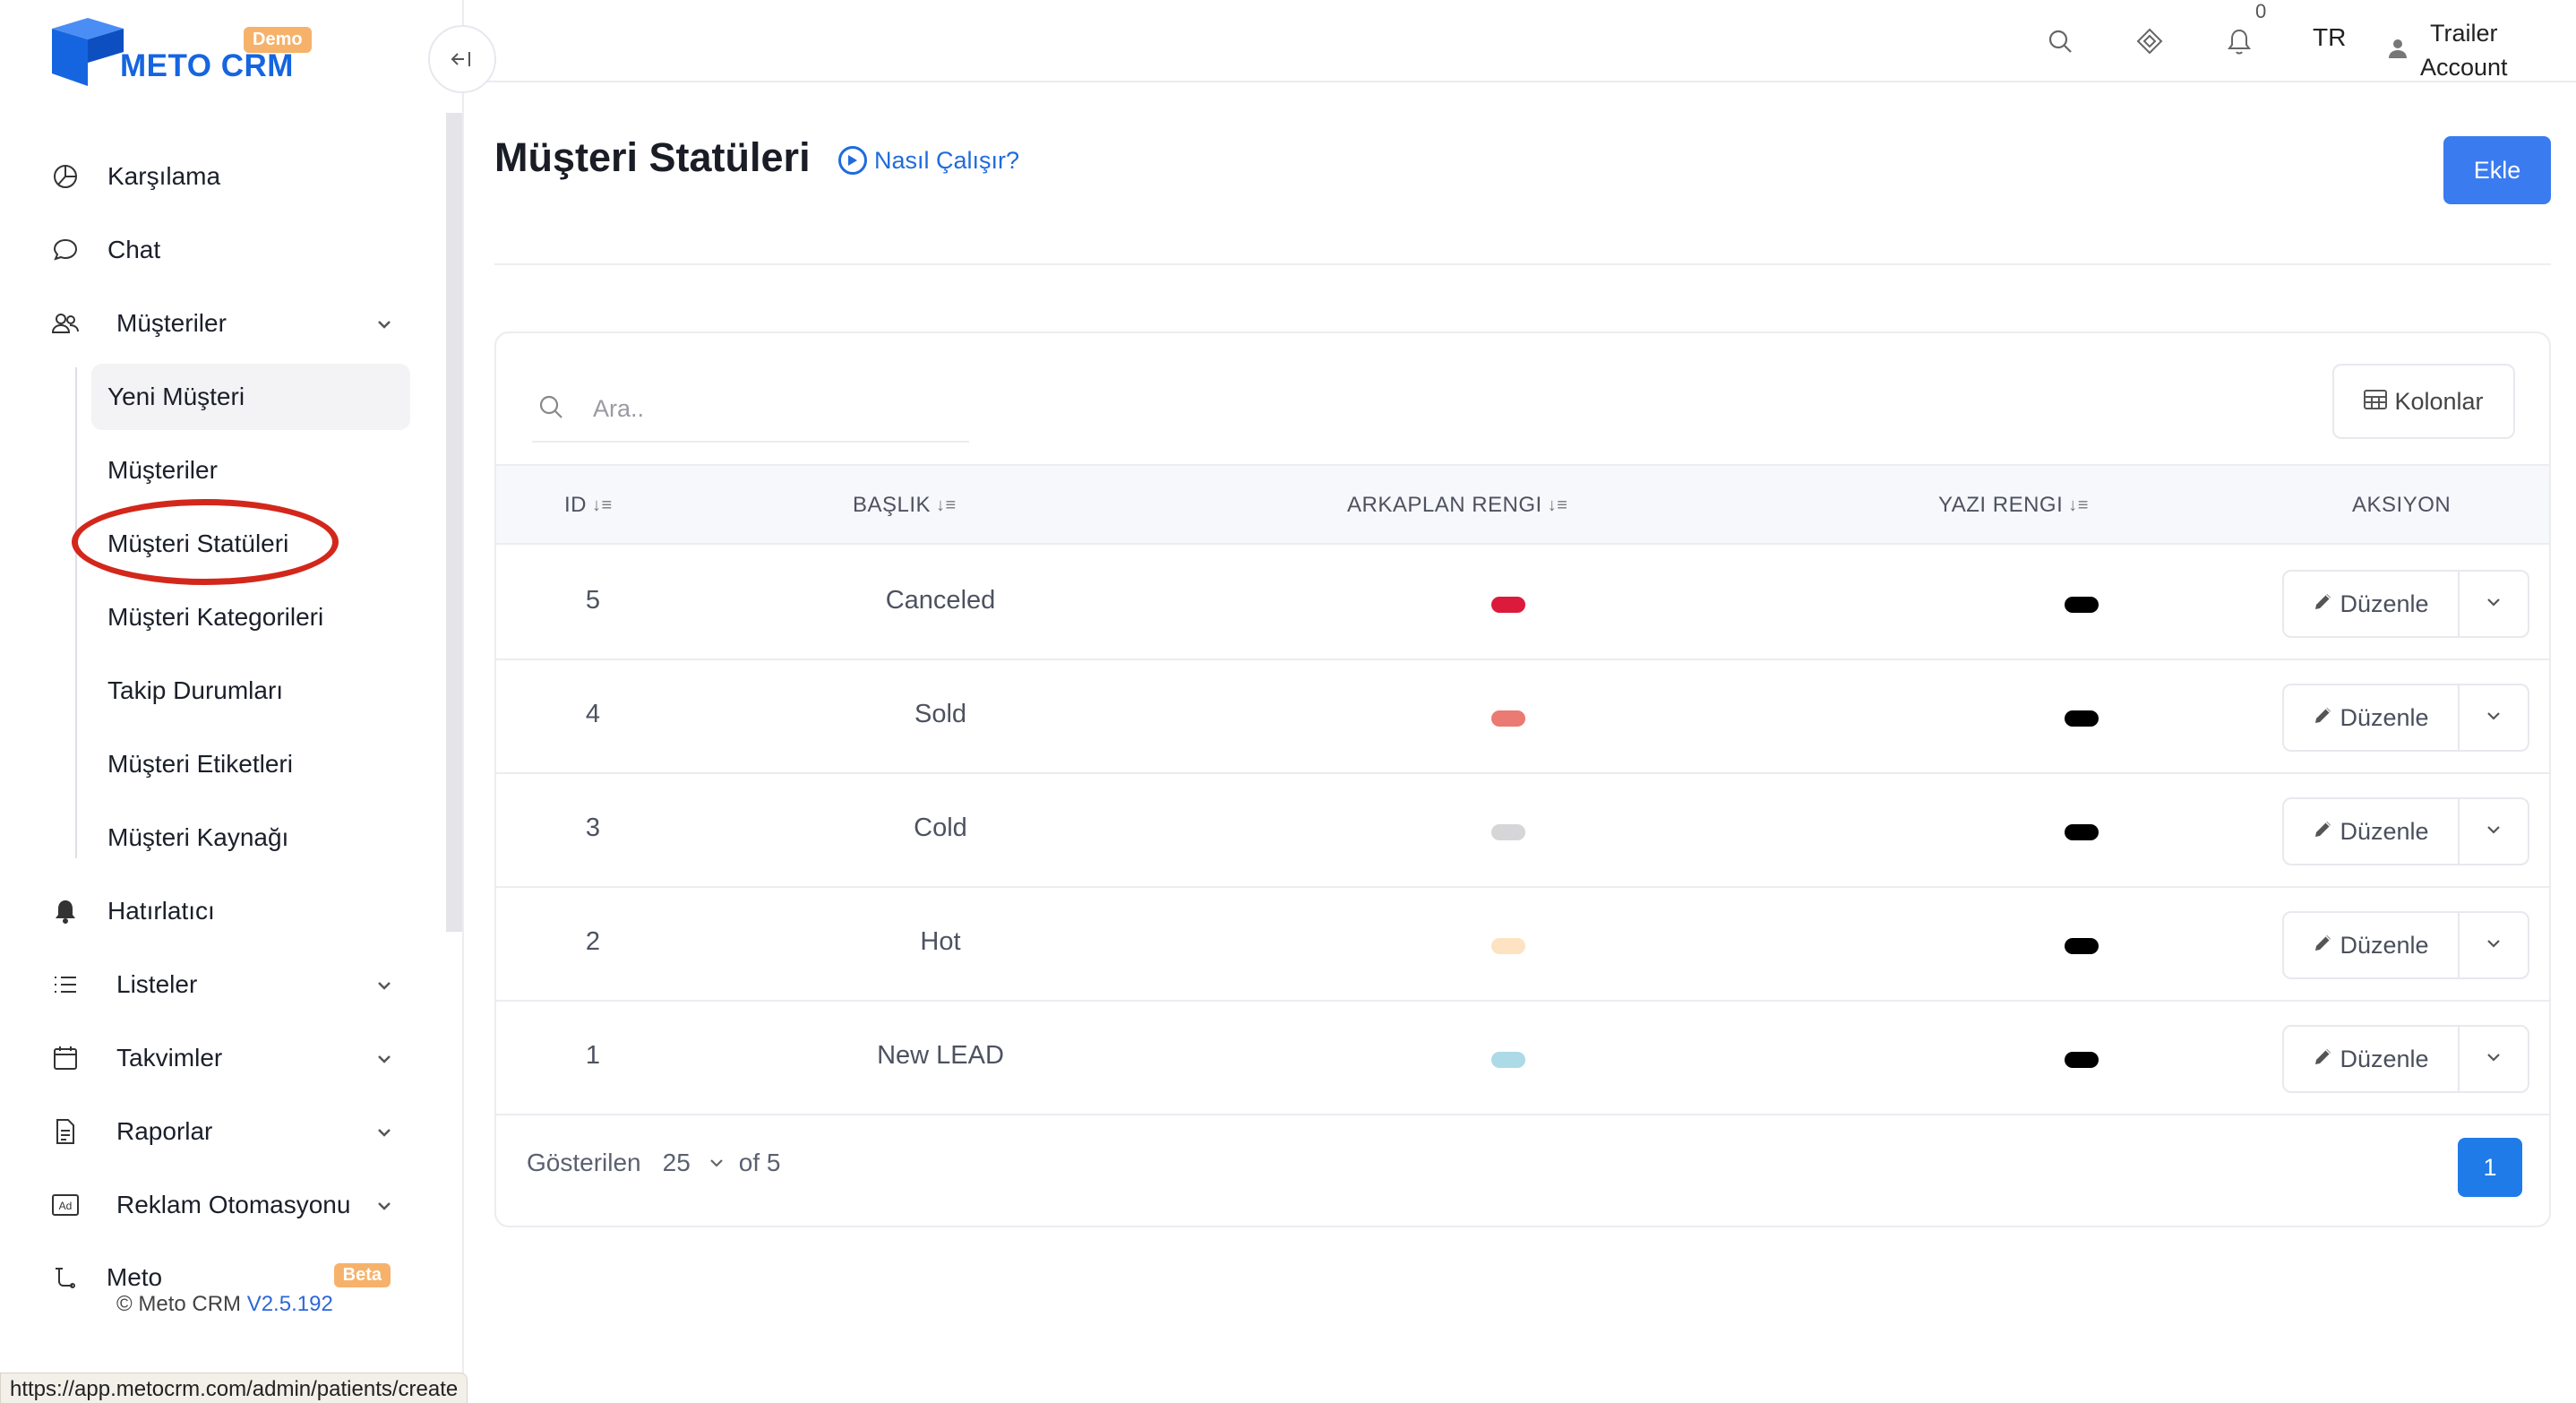 This screenshot has width=2576, height=1403. Describe the element at coordinates (66, 1206) in the screenshot. I see `svg-text: Ad` at that location.